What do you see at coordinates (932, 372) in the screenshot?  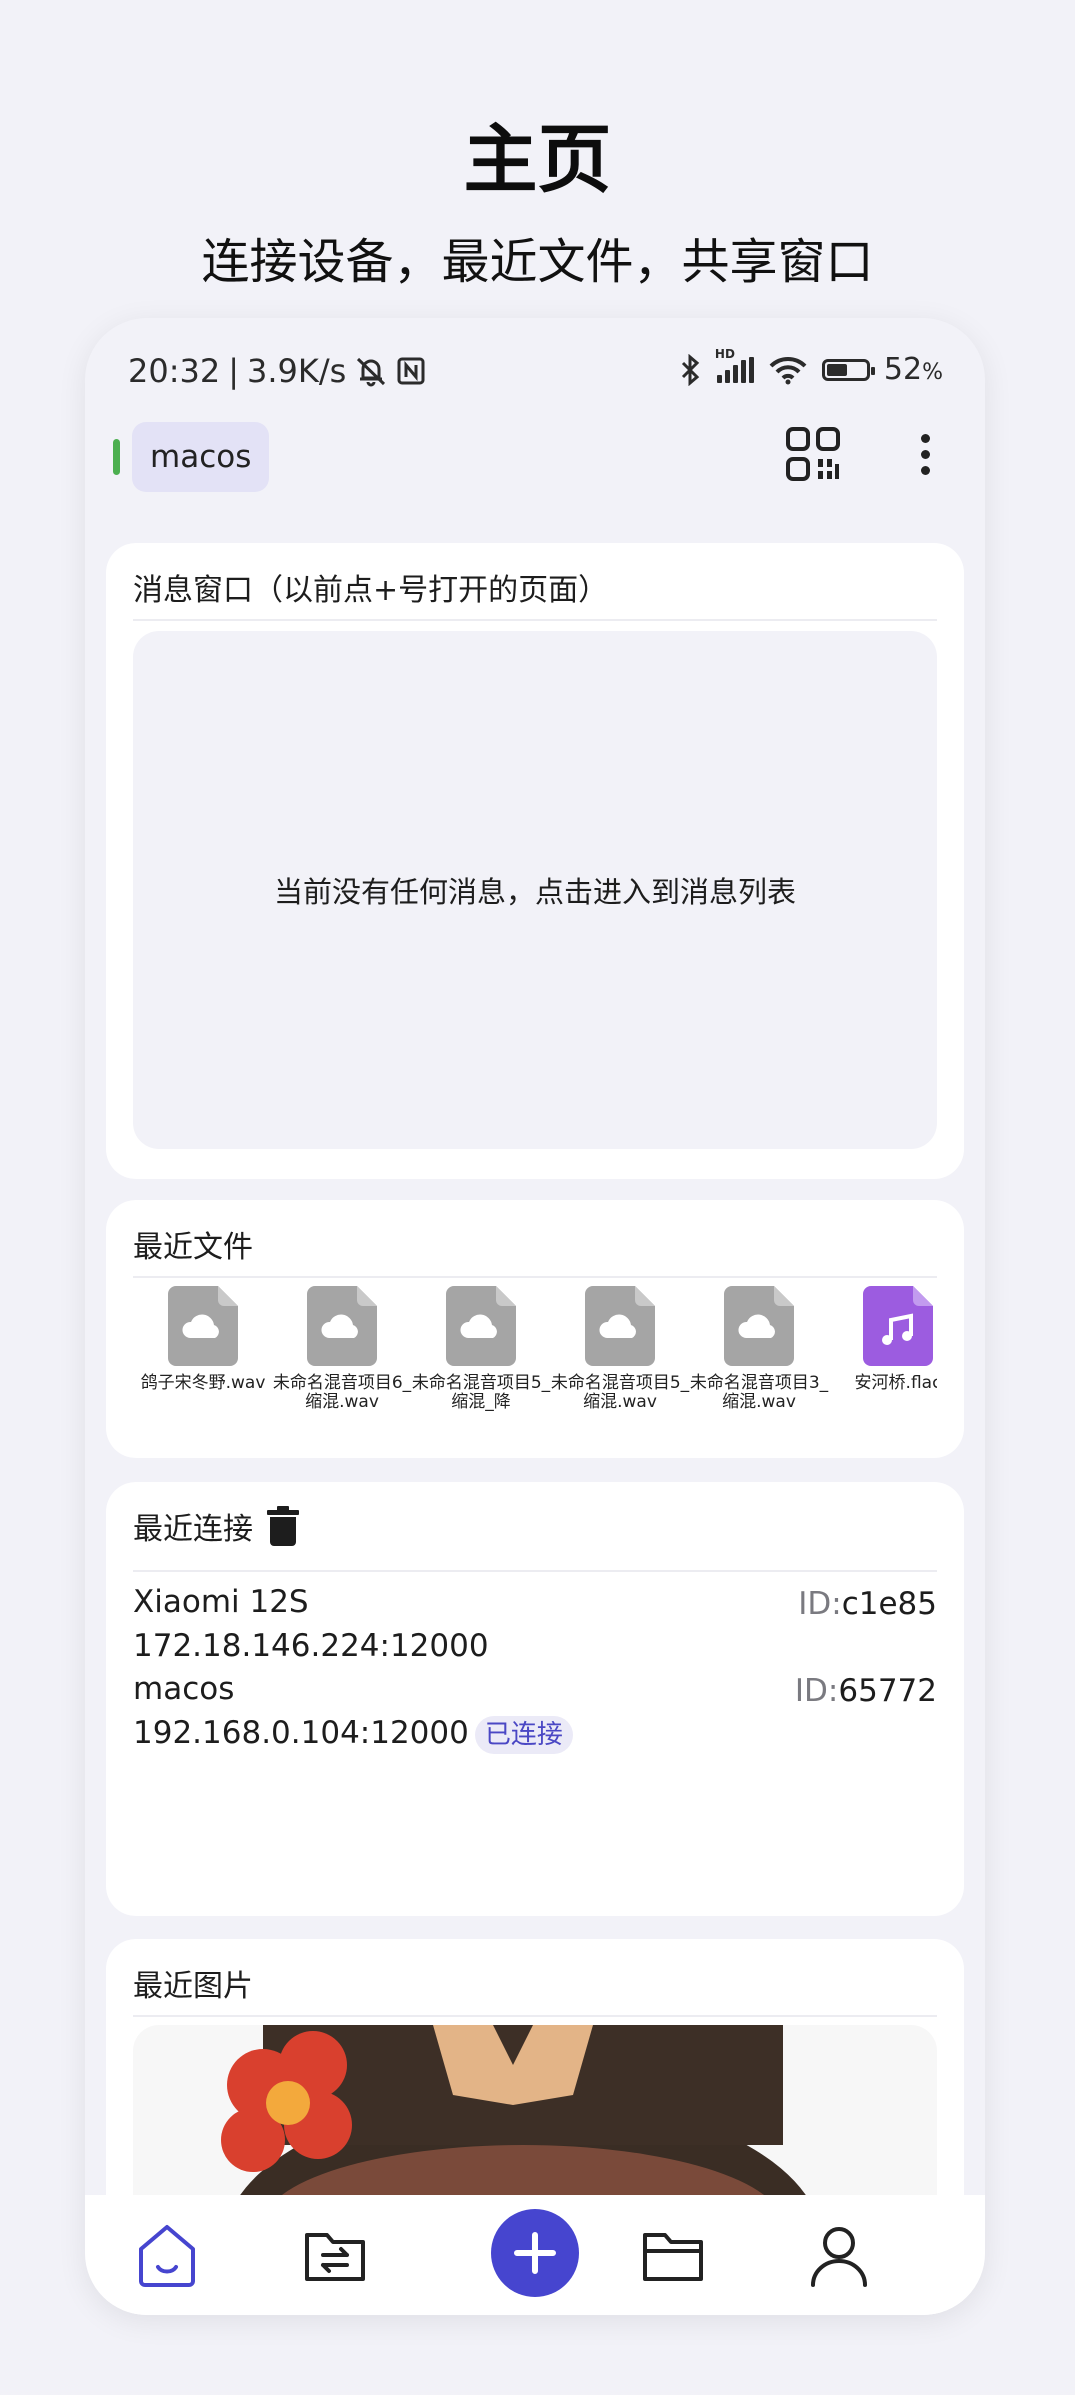 I see `battery-unit: %` at bounding box center [932, 372].